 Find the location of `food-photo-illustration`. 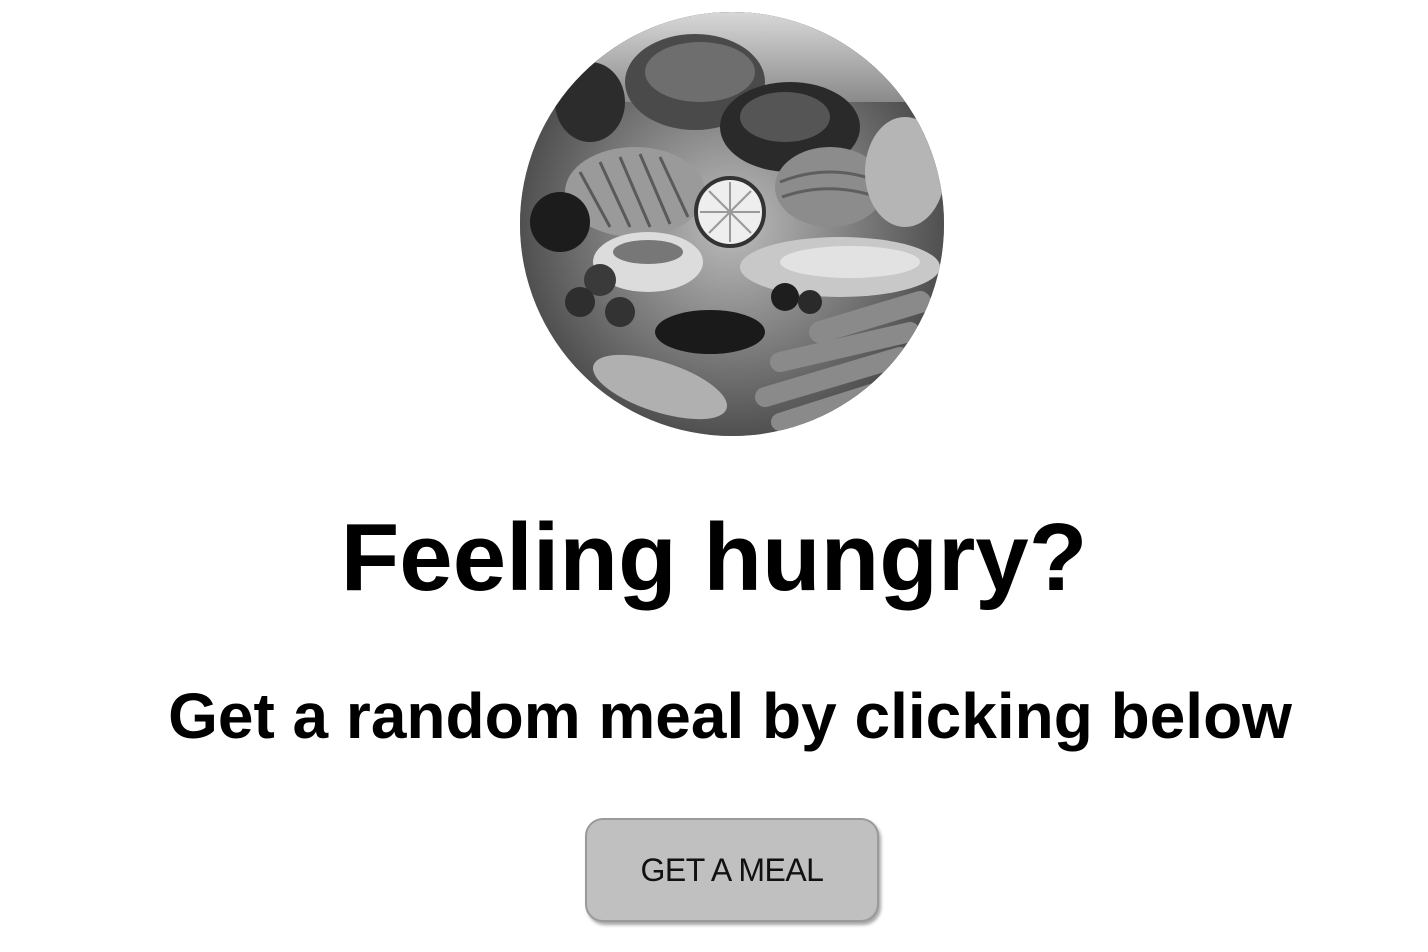

food-photo-illustration is located at coordinates (732, 224).